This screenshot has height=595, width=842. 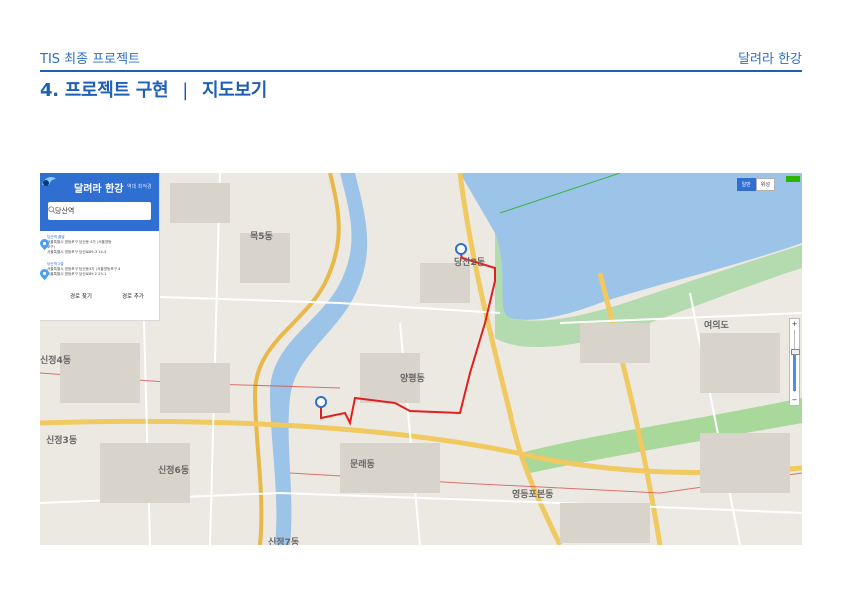 I want to click on map-provider-logo, so click(x=793, y=179).